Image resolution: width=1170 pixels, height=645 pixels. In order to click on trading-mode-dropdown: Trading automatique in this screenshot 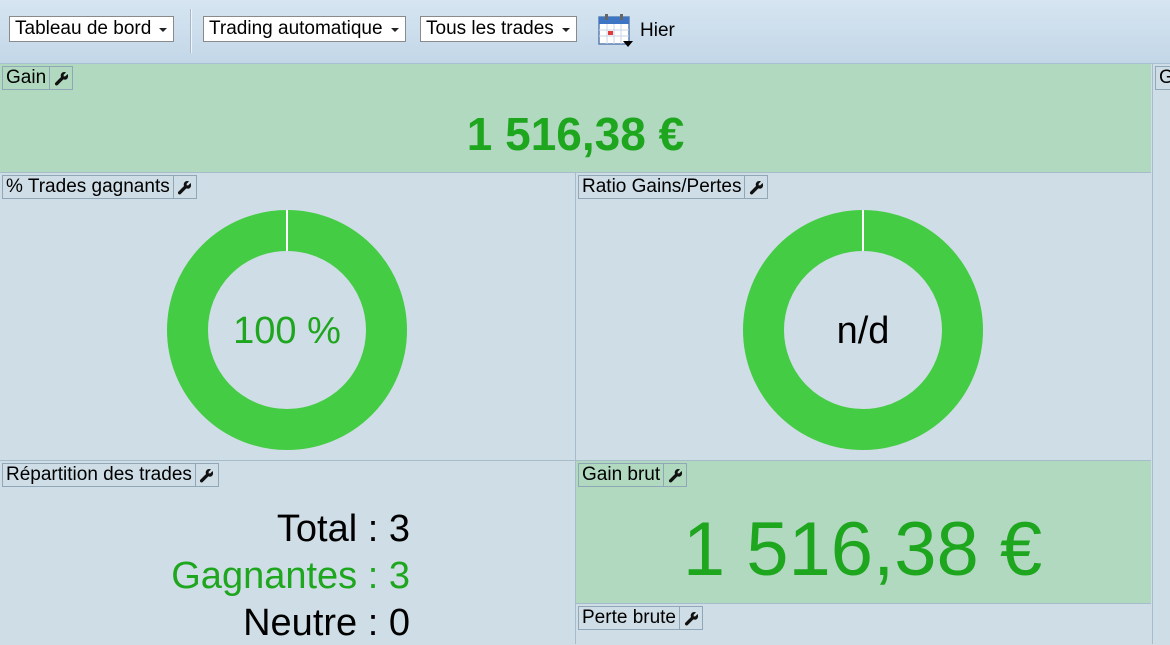, I will do `click(304, 29)`.